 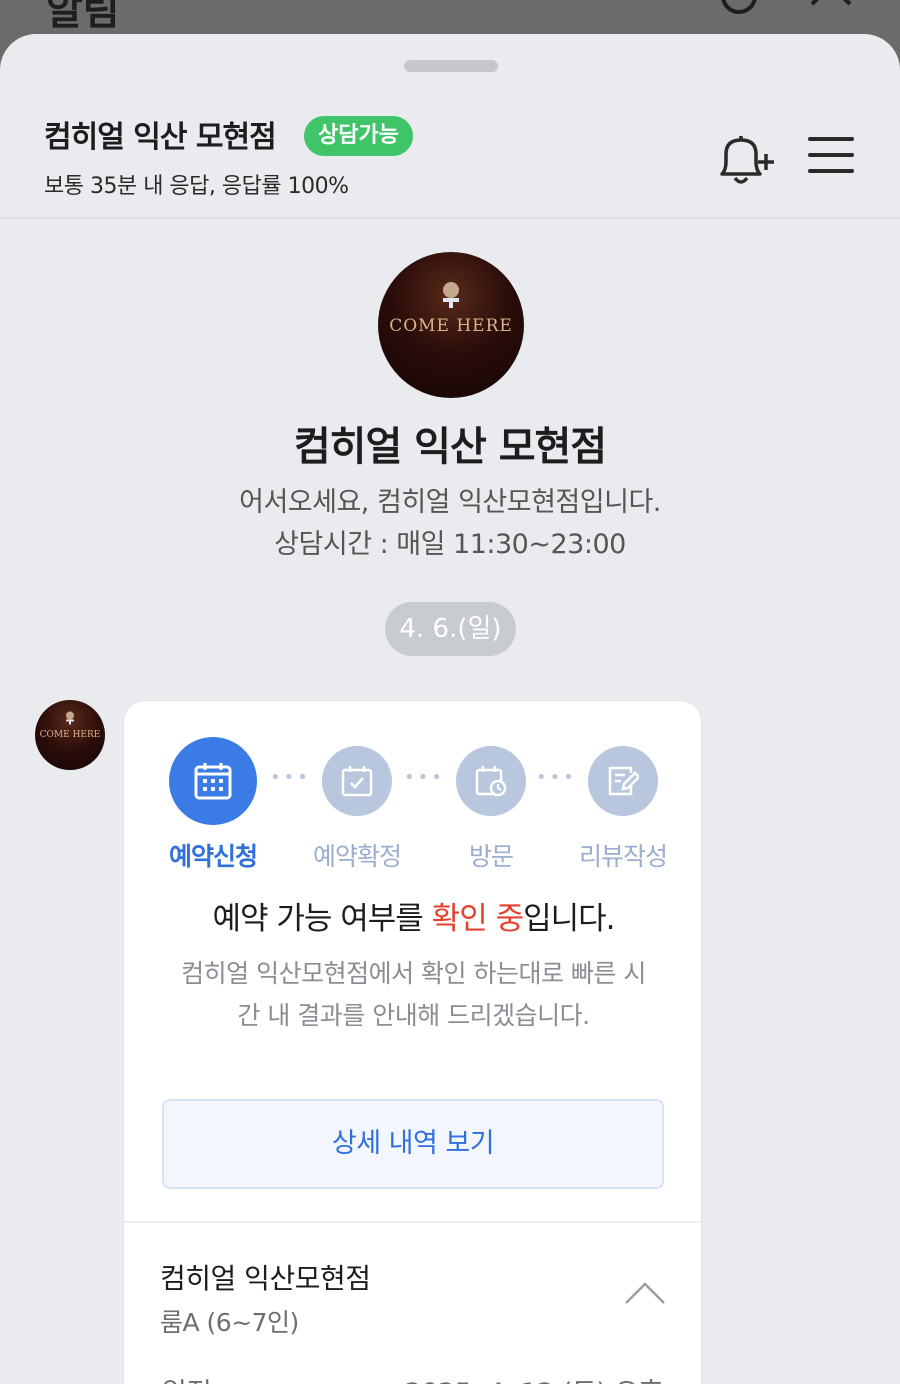 I want to click on calendar-clock-icon, so click(x=491, y=781).